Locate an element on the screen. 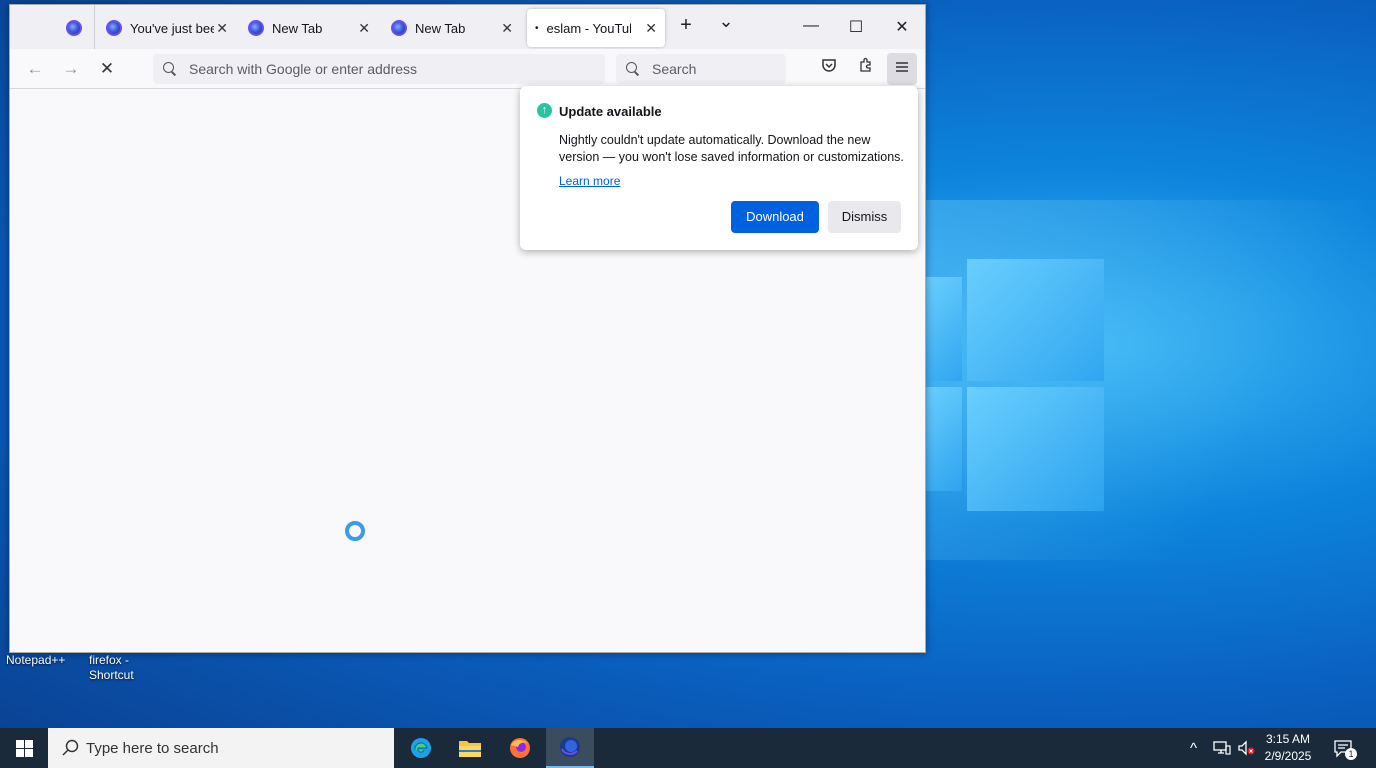 The width and height of the screenshot is (1376, 768). firefox-icon is located at coordinates (520, 748).